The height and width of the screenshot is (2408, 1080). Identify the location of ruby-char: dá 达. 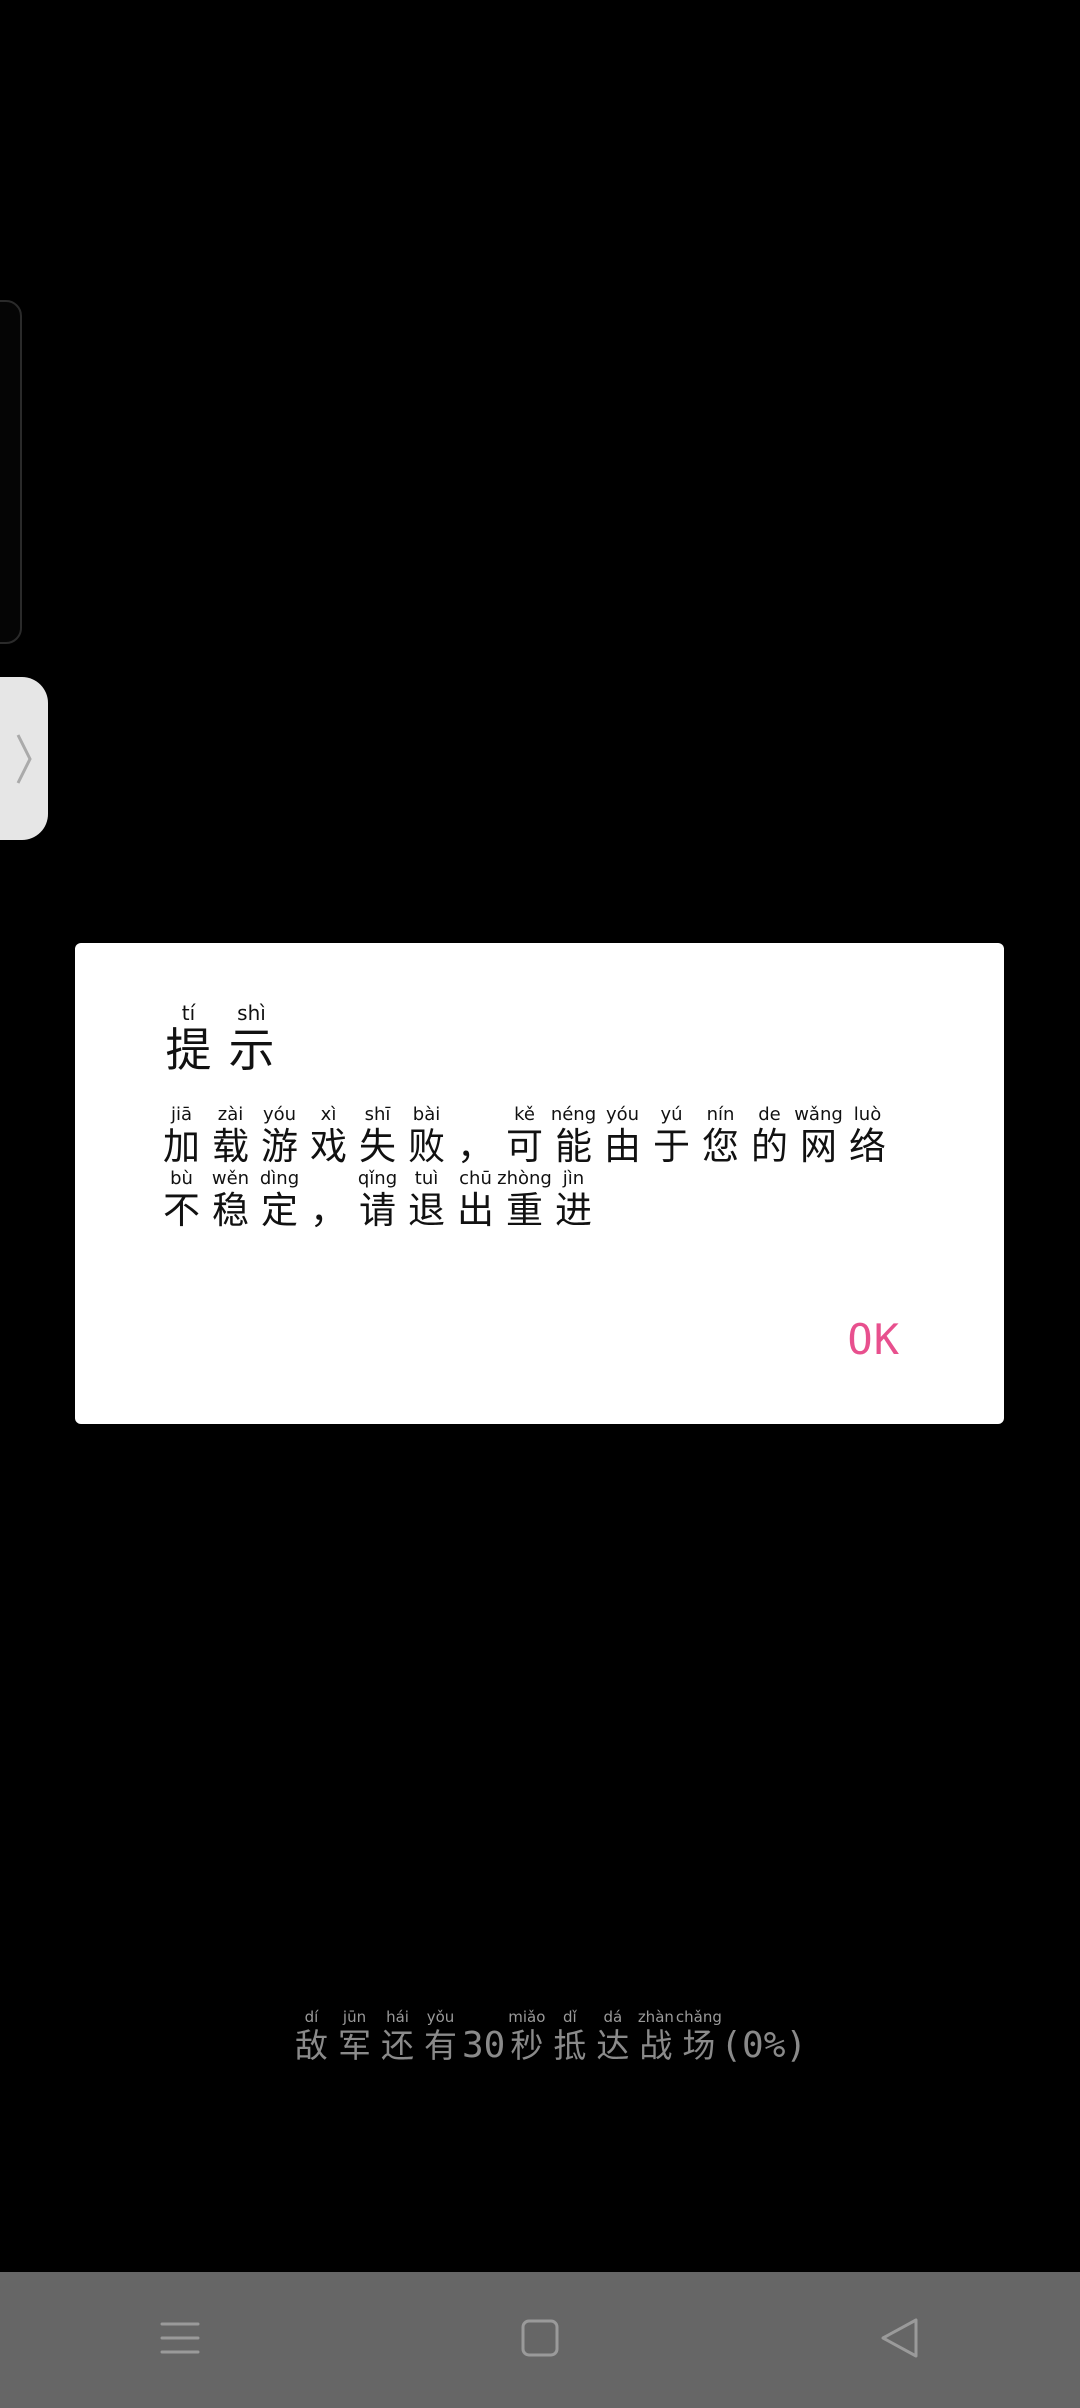
(612, 2037).